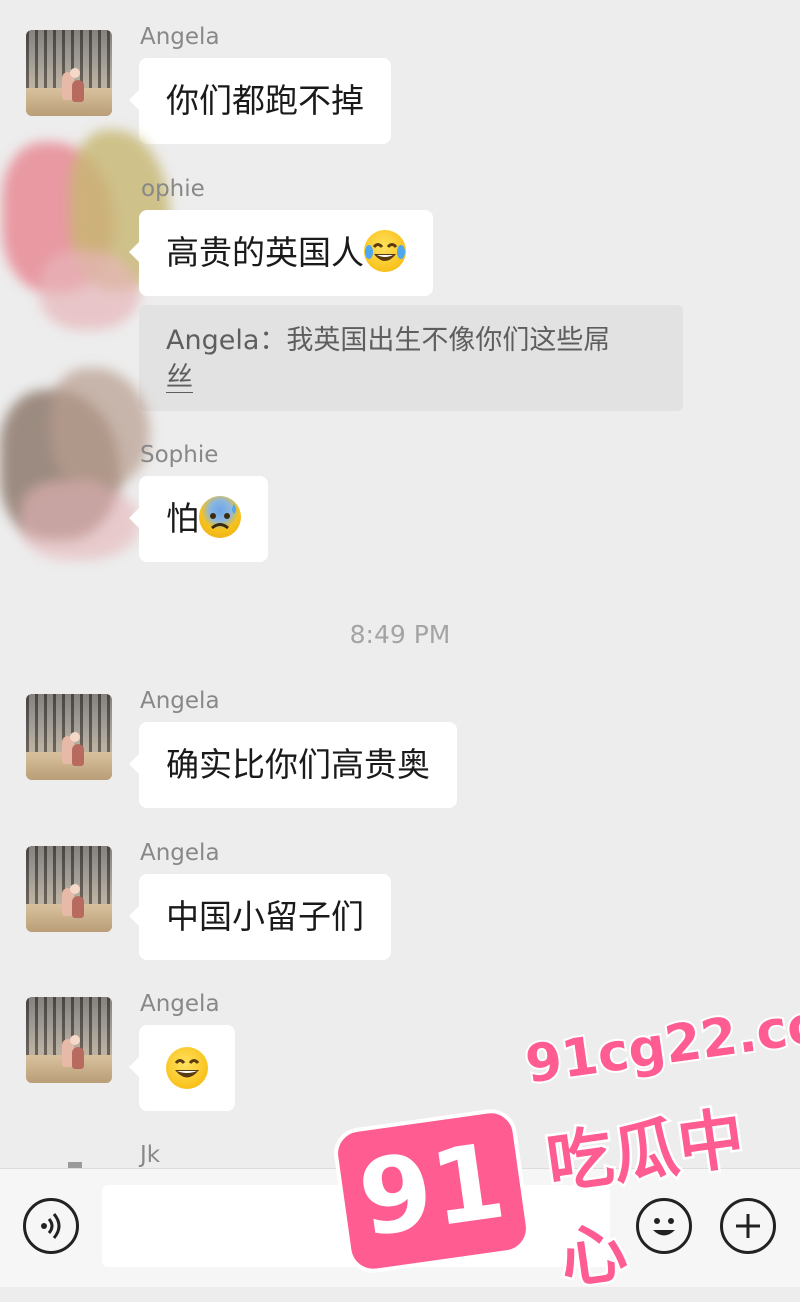 The image size is (800, 1302). I want to click on tears-of-joy-emoji-icon, so click(385, 250).